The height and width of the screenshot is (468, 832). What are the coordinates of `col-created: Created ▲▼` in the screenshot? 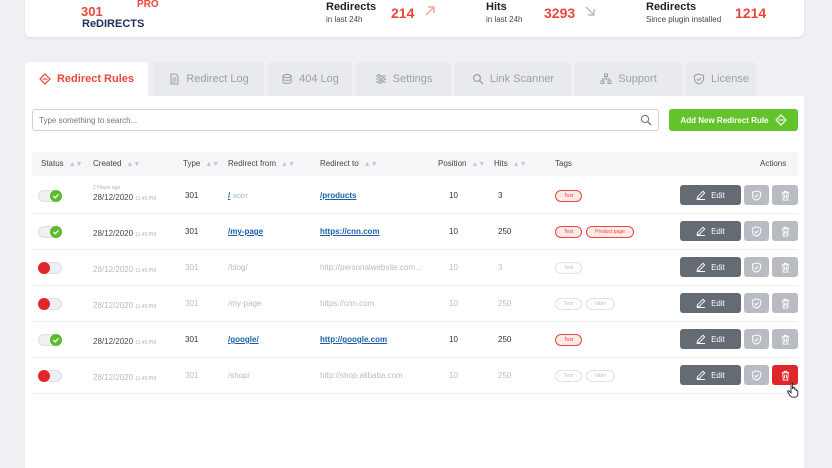 It's located at (116, 163).